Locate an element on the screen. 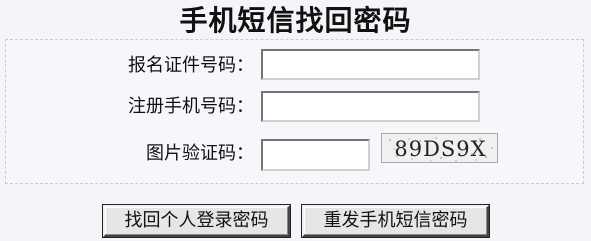 The width and height of the screenshot is (591, 241). resend-sms-password-button: 重发手机短信密码 is located at coordinates (395, 221).